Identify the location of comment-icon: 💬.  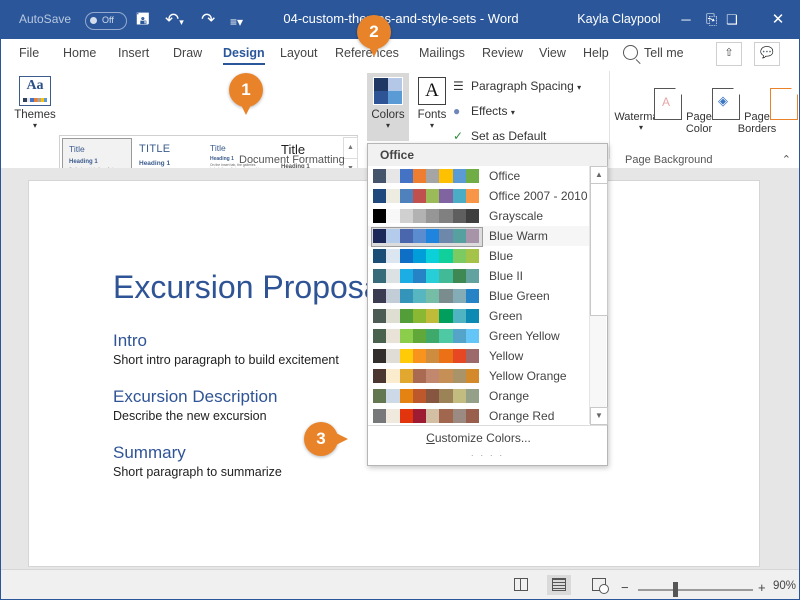
(767, 54).